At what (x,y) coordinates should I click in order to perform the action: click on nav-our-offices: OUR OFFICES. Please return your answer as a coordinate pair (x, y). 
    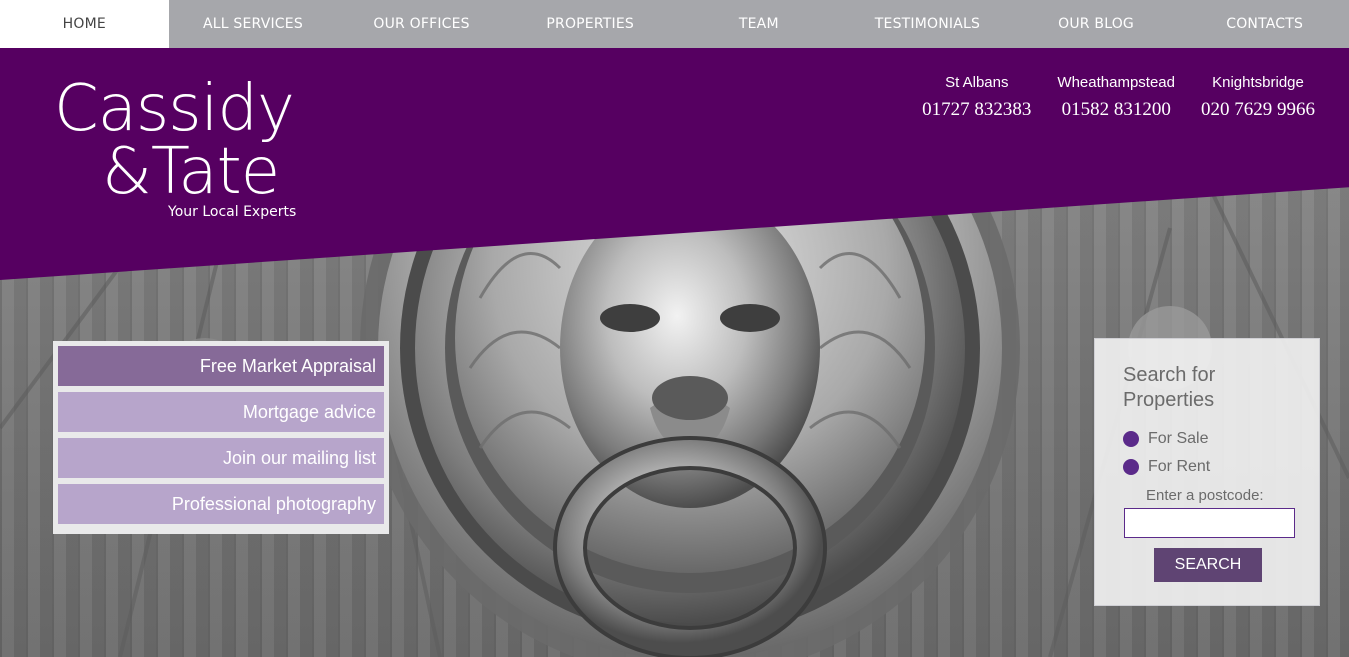
    Looking at the image, I should click on (421, 24).